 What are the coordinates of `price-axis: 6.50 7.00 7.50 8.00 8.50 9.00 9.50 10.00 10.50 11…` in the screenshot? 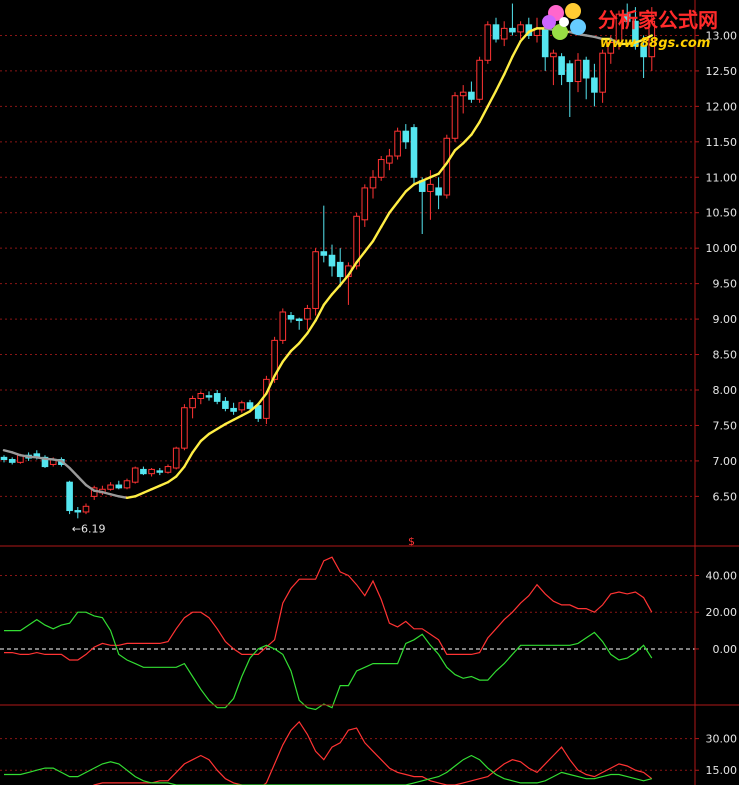 It's located at (716, 266).